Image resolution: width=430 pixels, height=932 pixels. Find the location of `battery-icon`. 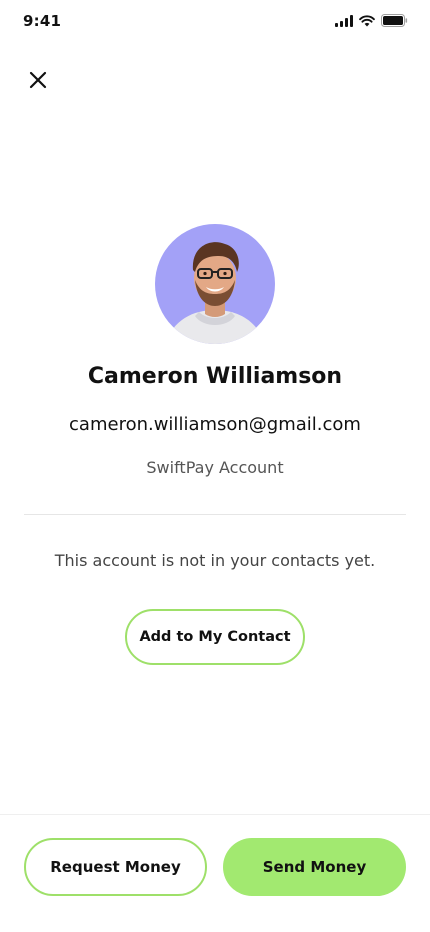

battery-icon is located at coordinates (394, 20).